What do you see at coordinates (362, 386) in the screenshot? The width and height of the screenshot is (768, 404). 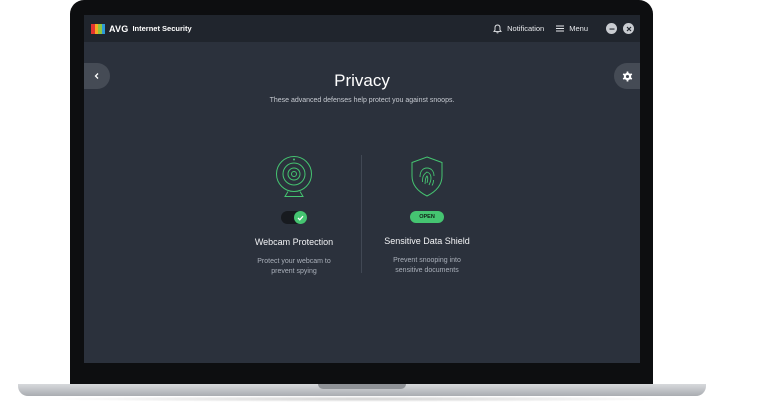 I see `laptop-notch` at bounding box center [362, 386].